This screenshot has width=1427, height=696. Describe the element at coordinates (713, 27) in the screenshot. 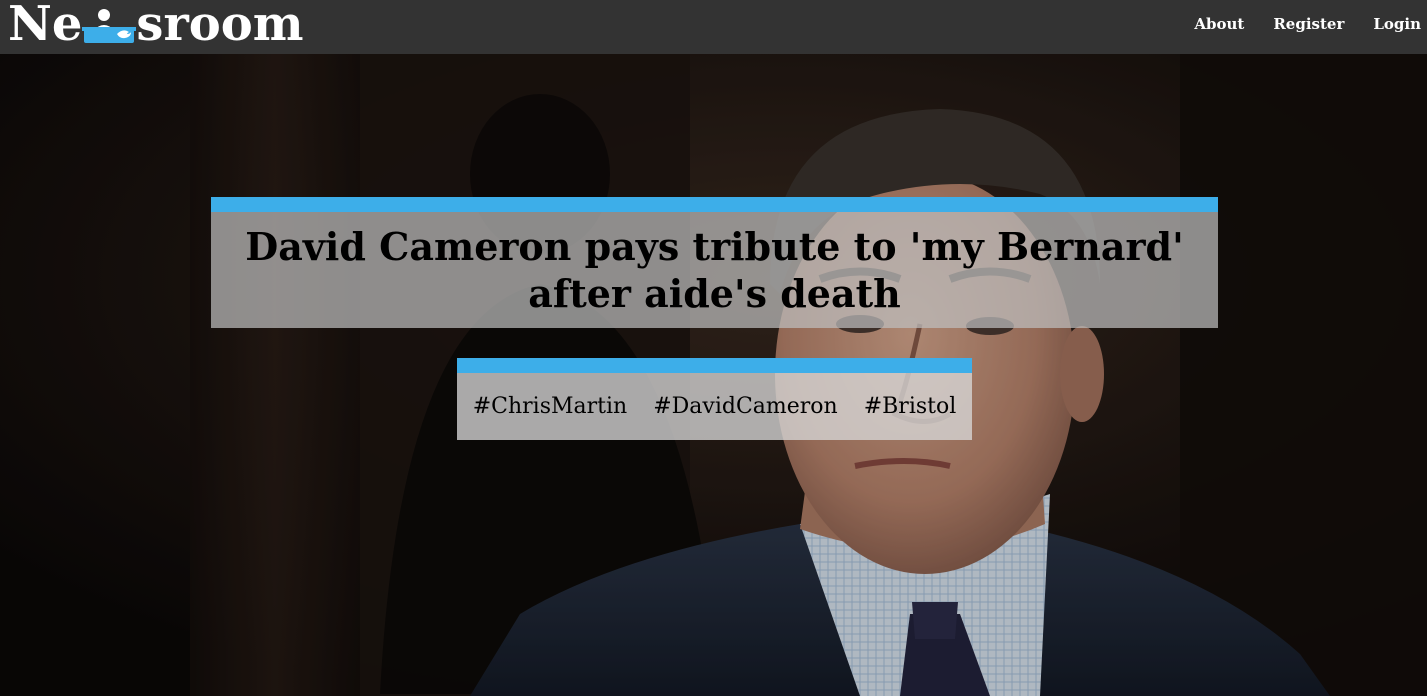

I see `top-navbar: Ne sroom About Register Login` at that location.